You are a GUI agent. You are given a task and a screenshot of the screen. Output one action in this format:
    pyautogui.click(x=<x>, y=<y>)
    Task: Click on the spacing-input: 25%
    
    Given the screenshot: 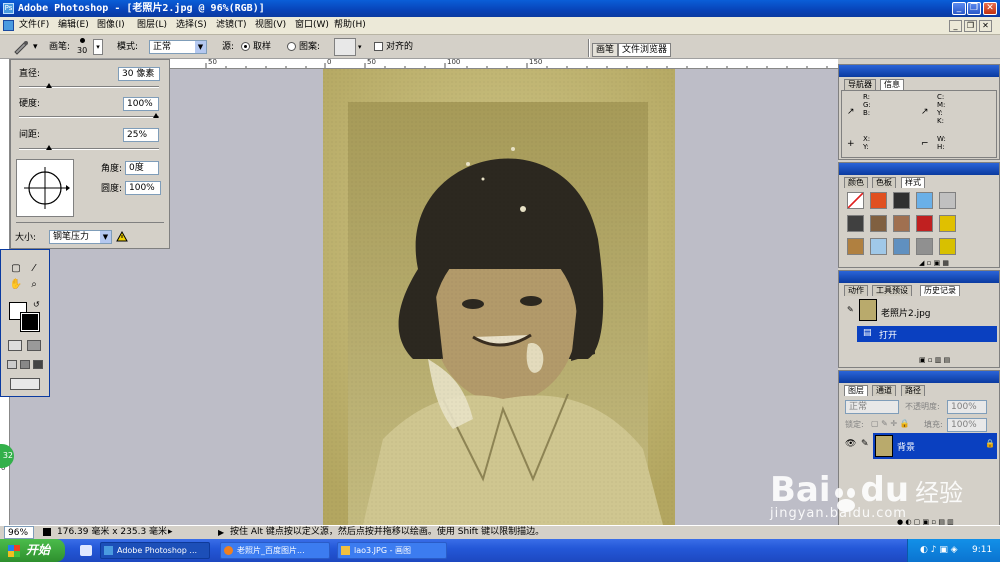 What is the action you would take?
    pyautogui.click(x=141, y=135)
    